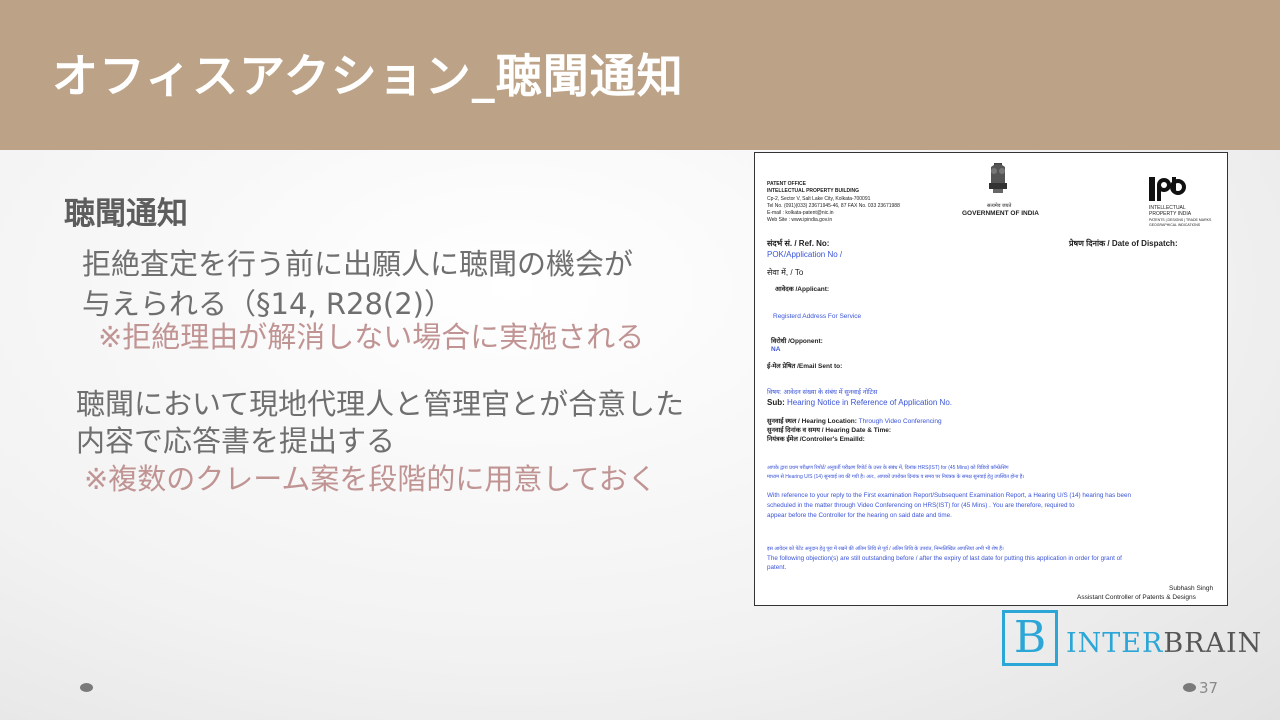  What do you see at coordinates (368, 76) in the screenshot?
I see `slide-title: オフィスアクション_聴聞通知` at bounding box center [368, 76].